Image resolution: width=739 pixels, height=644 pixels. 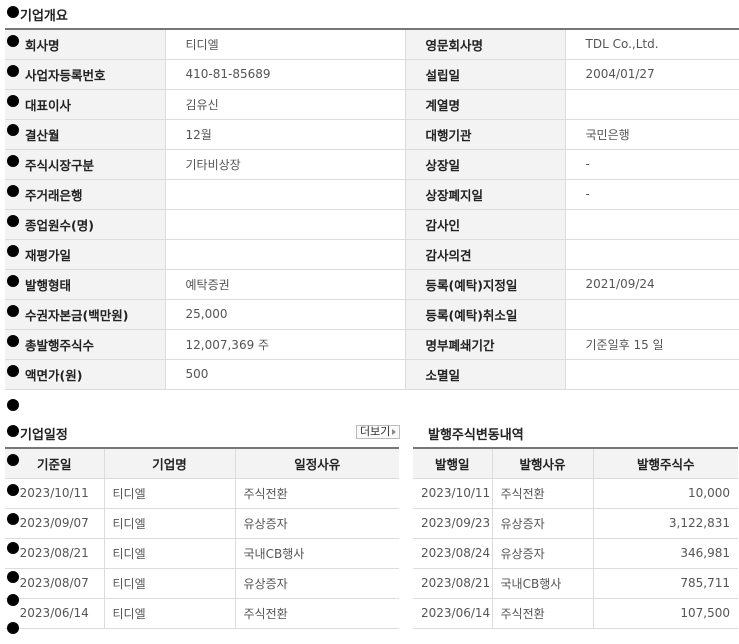 I want to click on table-row: 2023/06/14 티디엘 주식전환, so click(x=202, y=613).